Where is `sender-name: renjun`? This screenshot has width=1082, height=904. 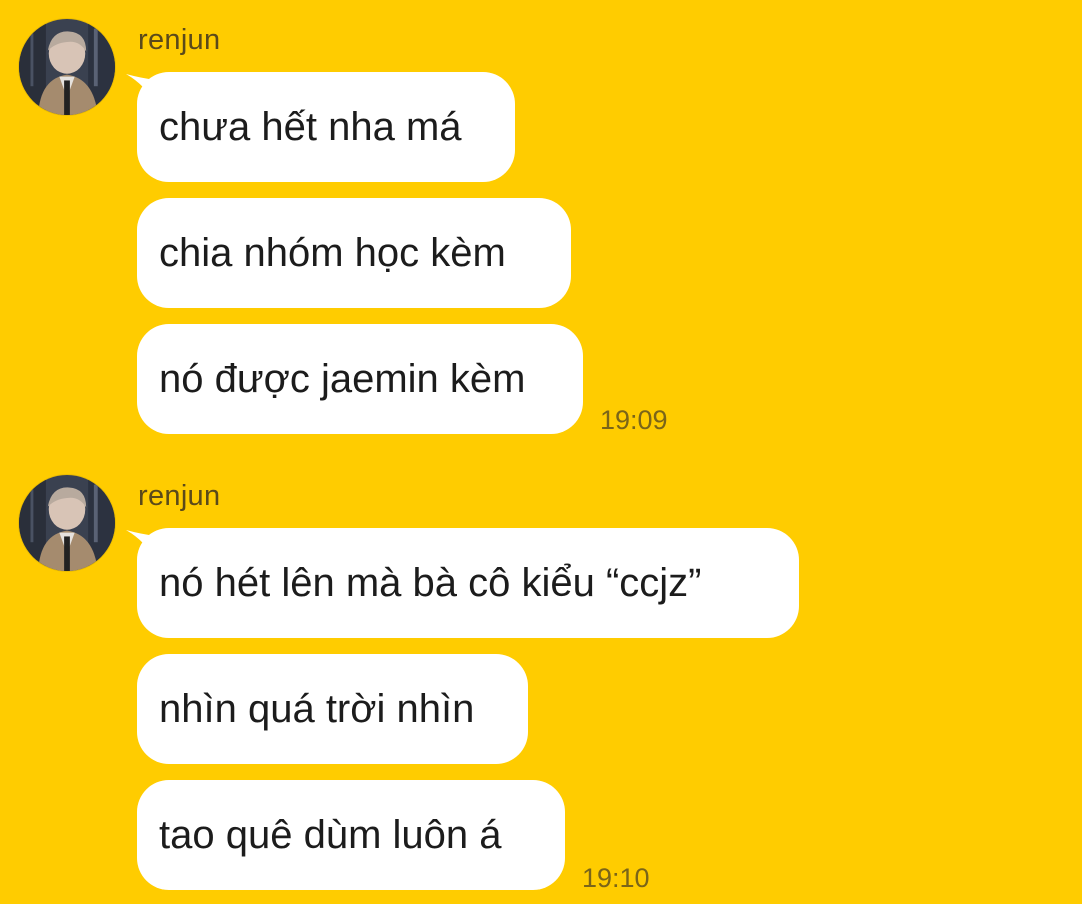 sender-name: renjun is located at coordinates (179, 496).